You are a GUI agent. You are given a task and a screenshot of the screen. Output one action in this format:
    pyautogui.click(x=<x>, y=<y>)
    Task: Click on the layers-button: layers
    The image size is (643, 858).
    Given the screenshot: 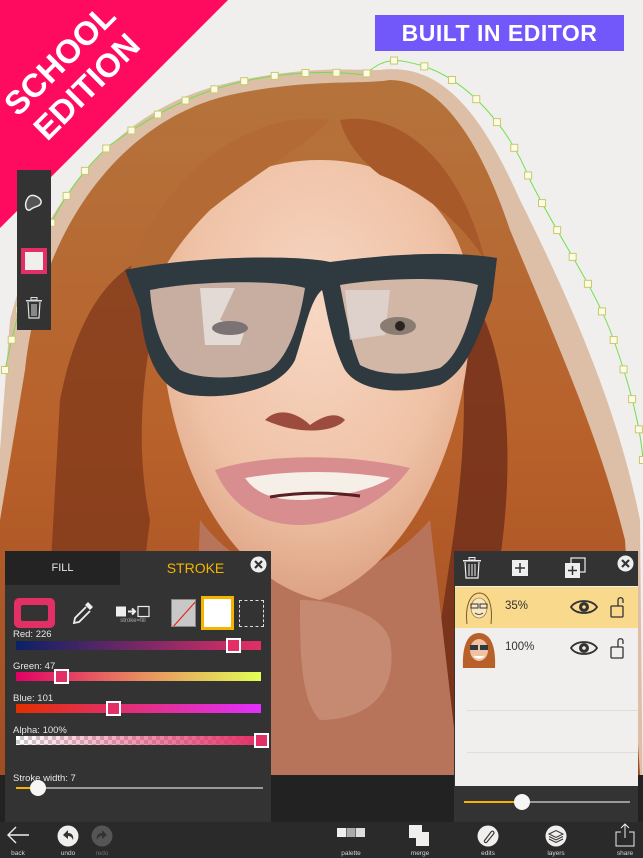 What is the action you would take?
    pyautogui.click(x=556, y=840)
    